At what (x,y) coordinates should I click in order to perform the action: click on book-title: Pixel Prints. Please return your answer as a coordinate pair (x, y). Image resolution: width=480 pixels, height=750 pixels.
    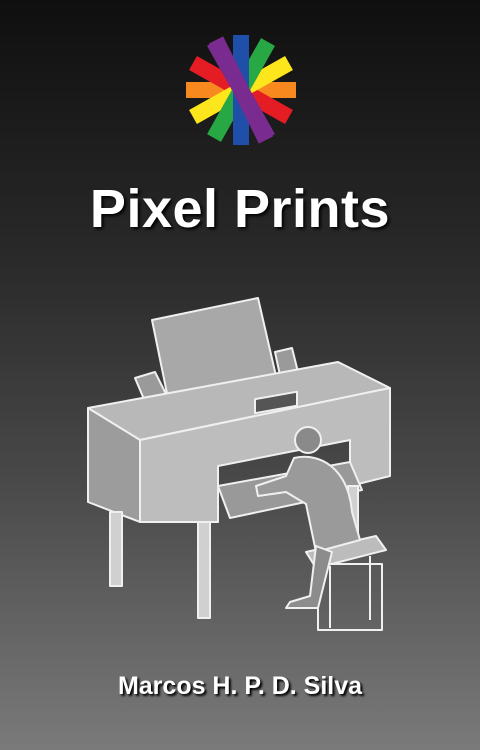
    Looking at the image, I should click on (240, 209).